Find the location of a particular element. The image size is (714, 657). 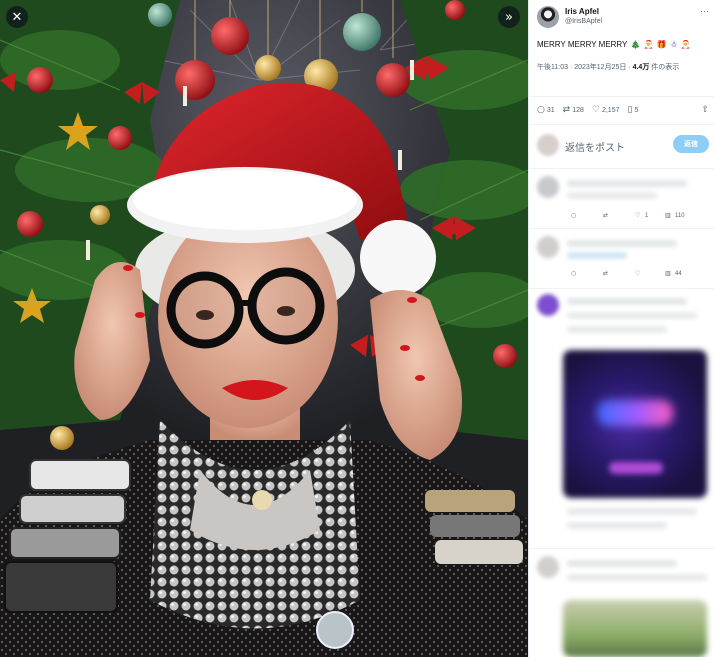

card-button is located at coordinates (636, 468).